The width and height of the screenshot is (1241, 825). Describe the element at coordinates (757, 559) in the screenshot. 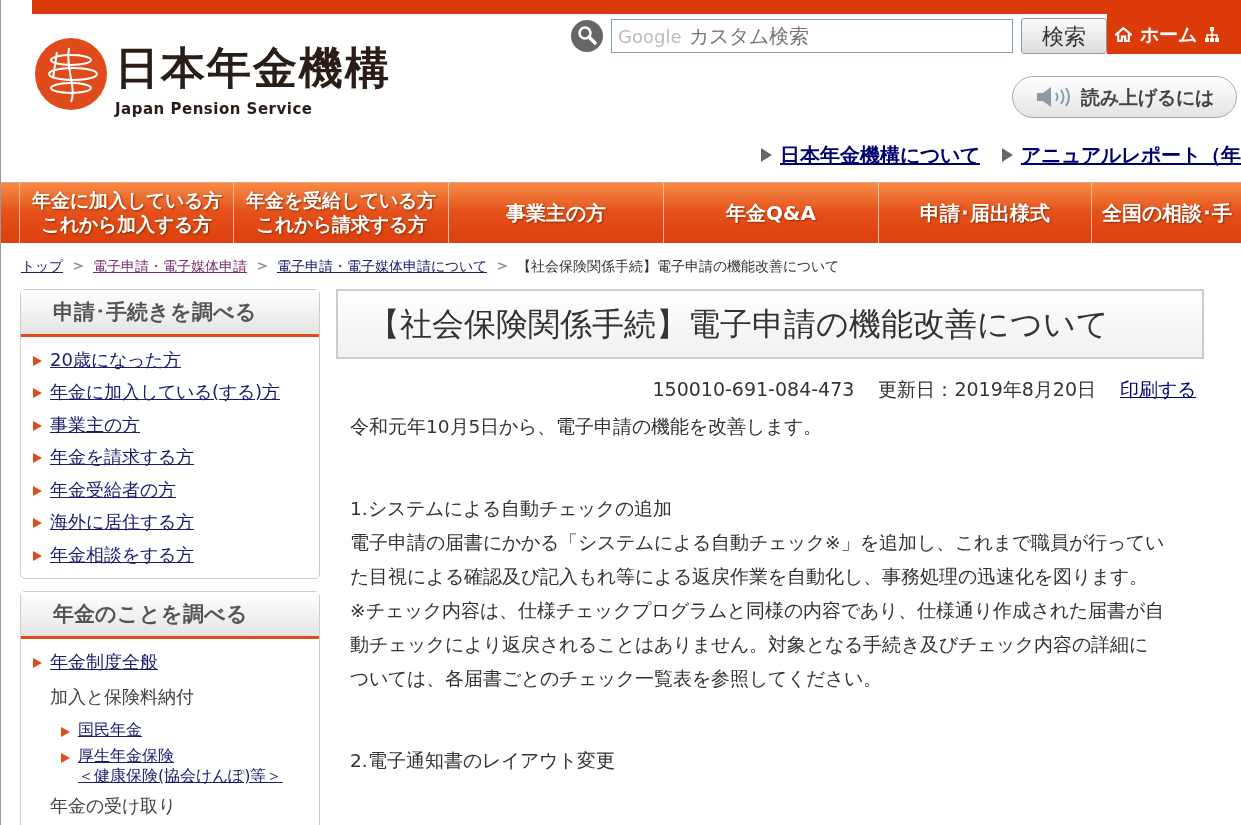

I see `body-text: 電子申請の届書にかかる「システムによる自動チェック※」を追加し、これまで職員が行っていた目視による確認及び記入もれ等による返戻作業を自動化し、事務処理の迅速化を図ります。` at that location.